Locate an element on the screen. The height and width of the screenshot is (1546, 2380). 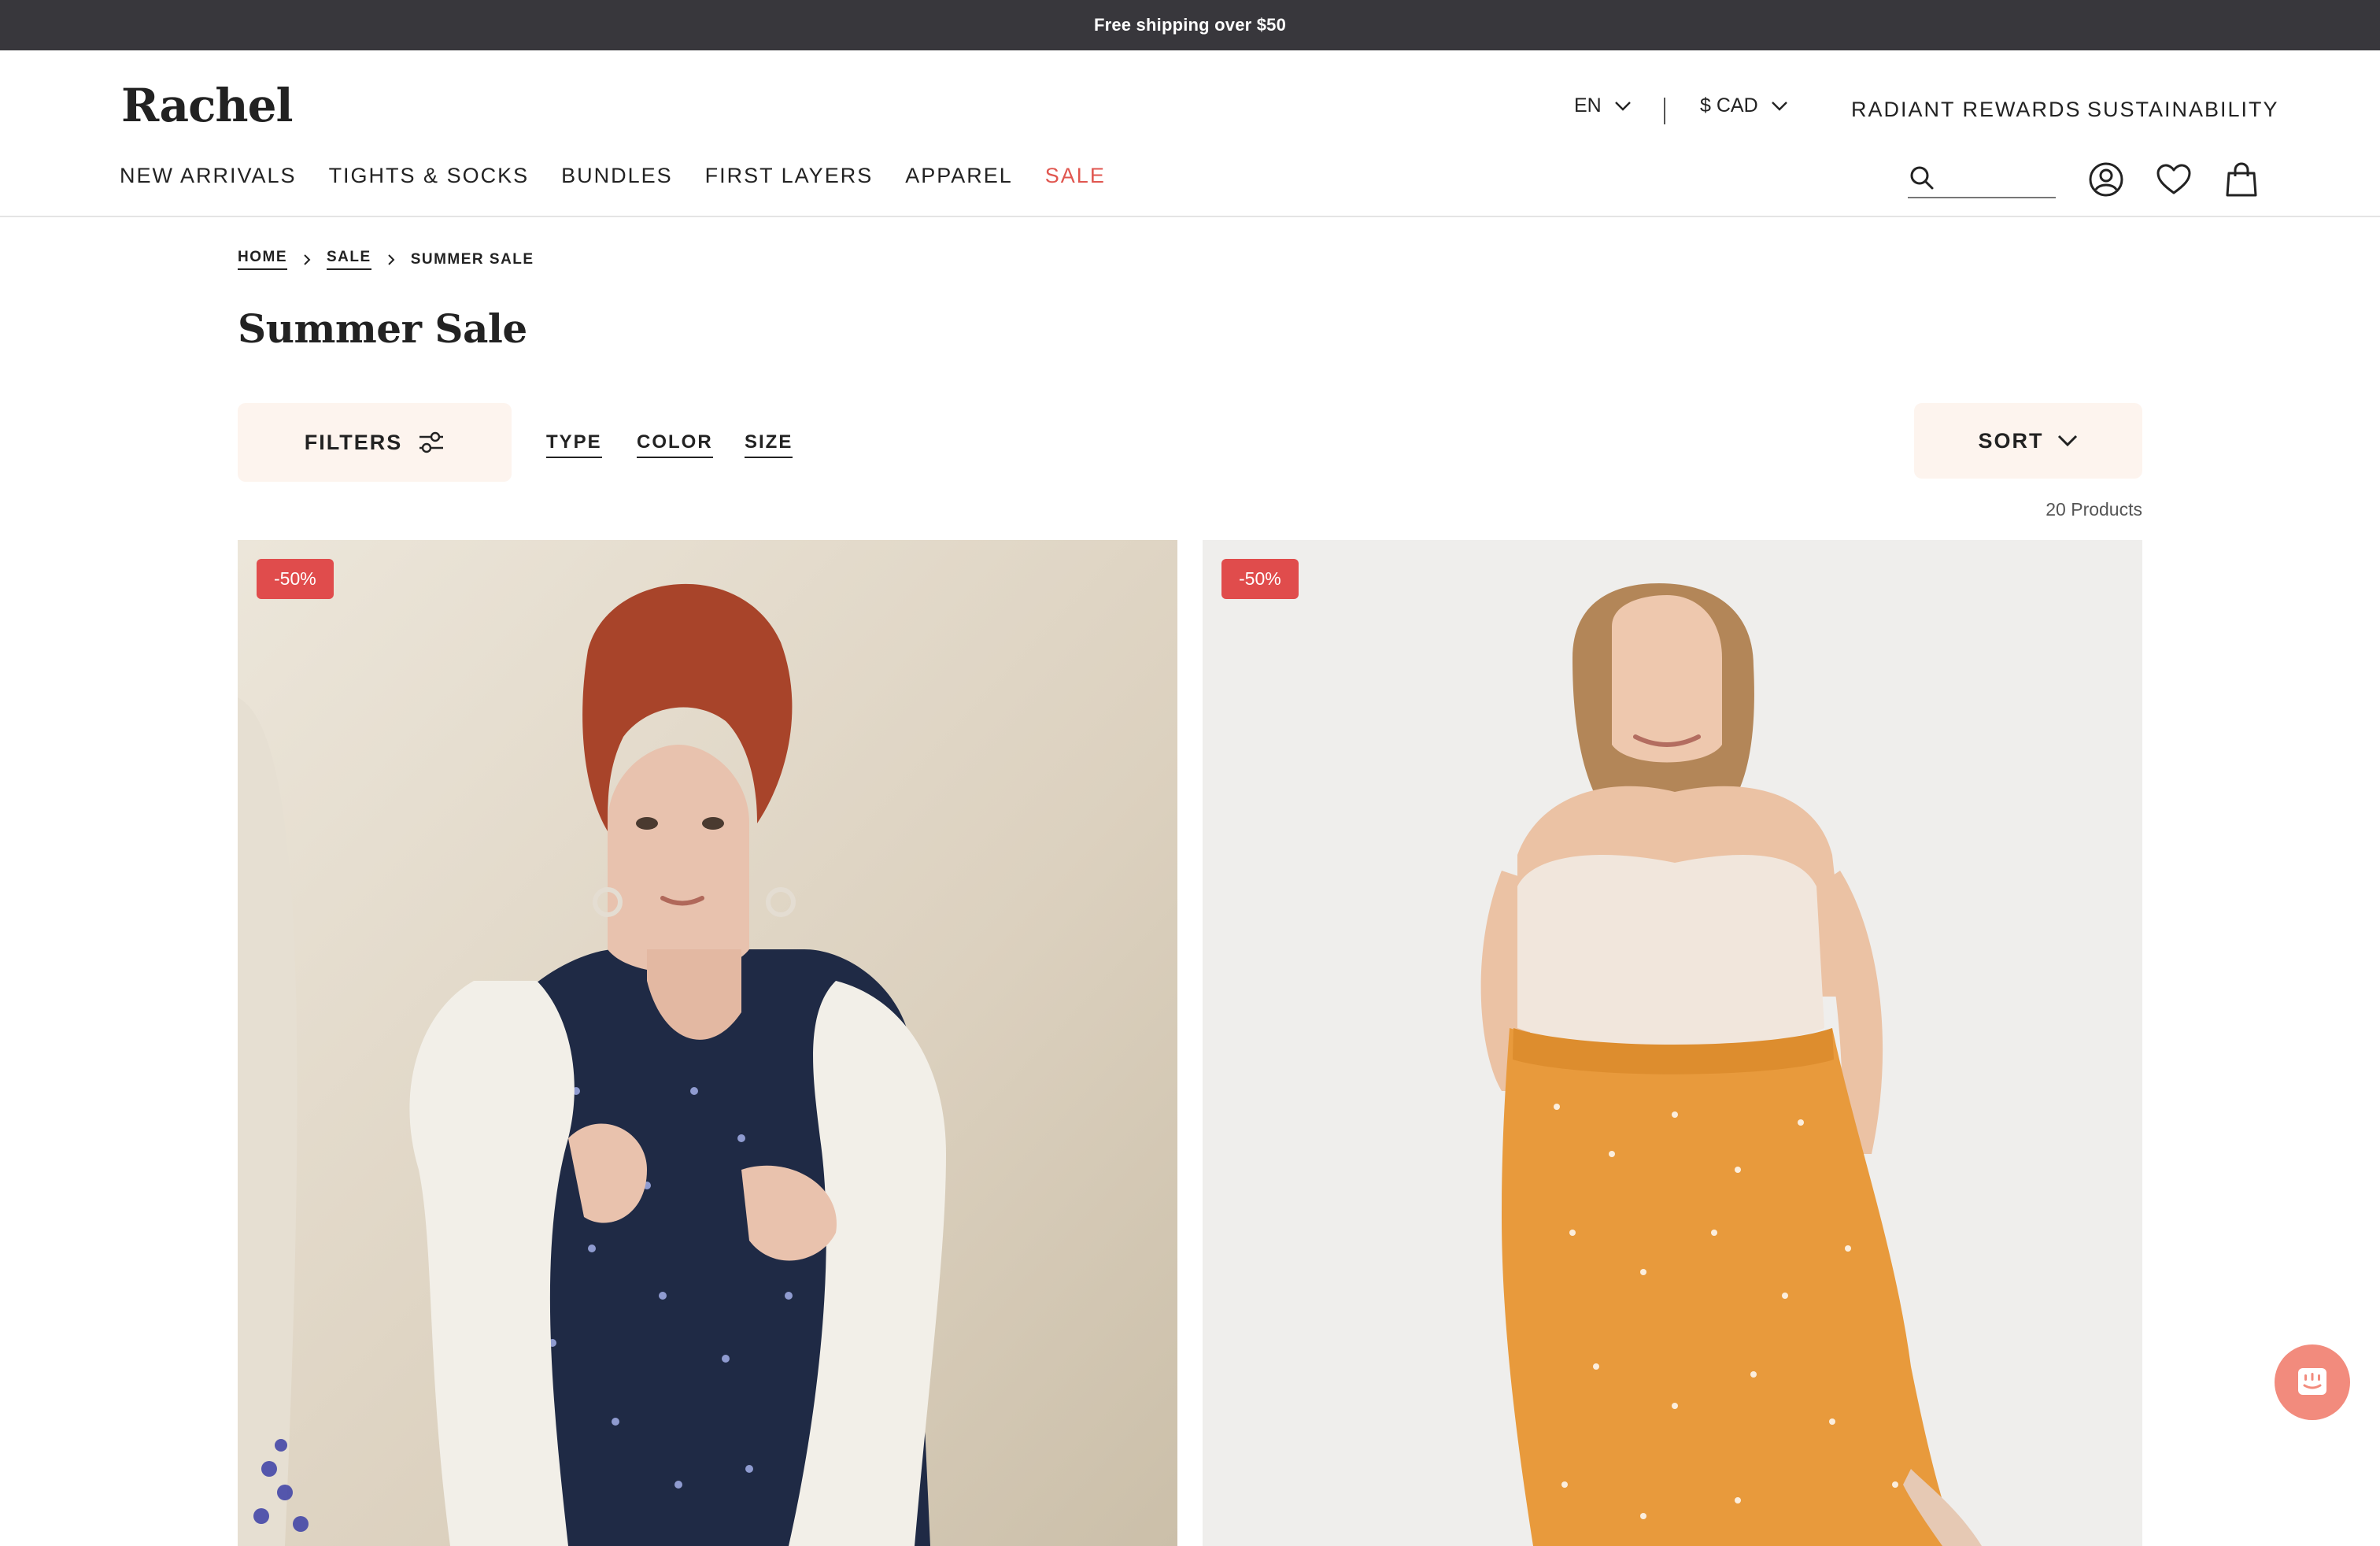
product-count: 20 Products is located at coordinates (2094, 510).